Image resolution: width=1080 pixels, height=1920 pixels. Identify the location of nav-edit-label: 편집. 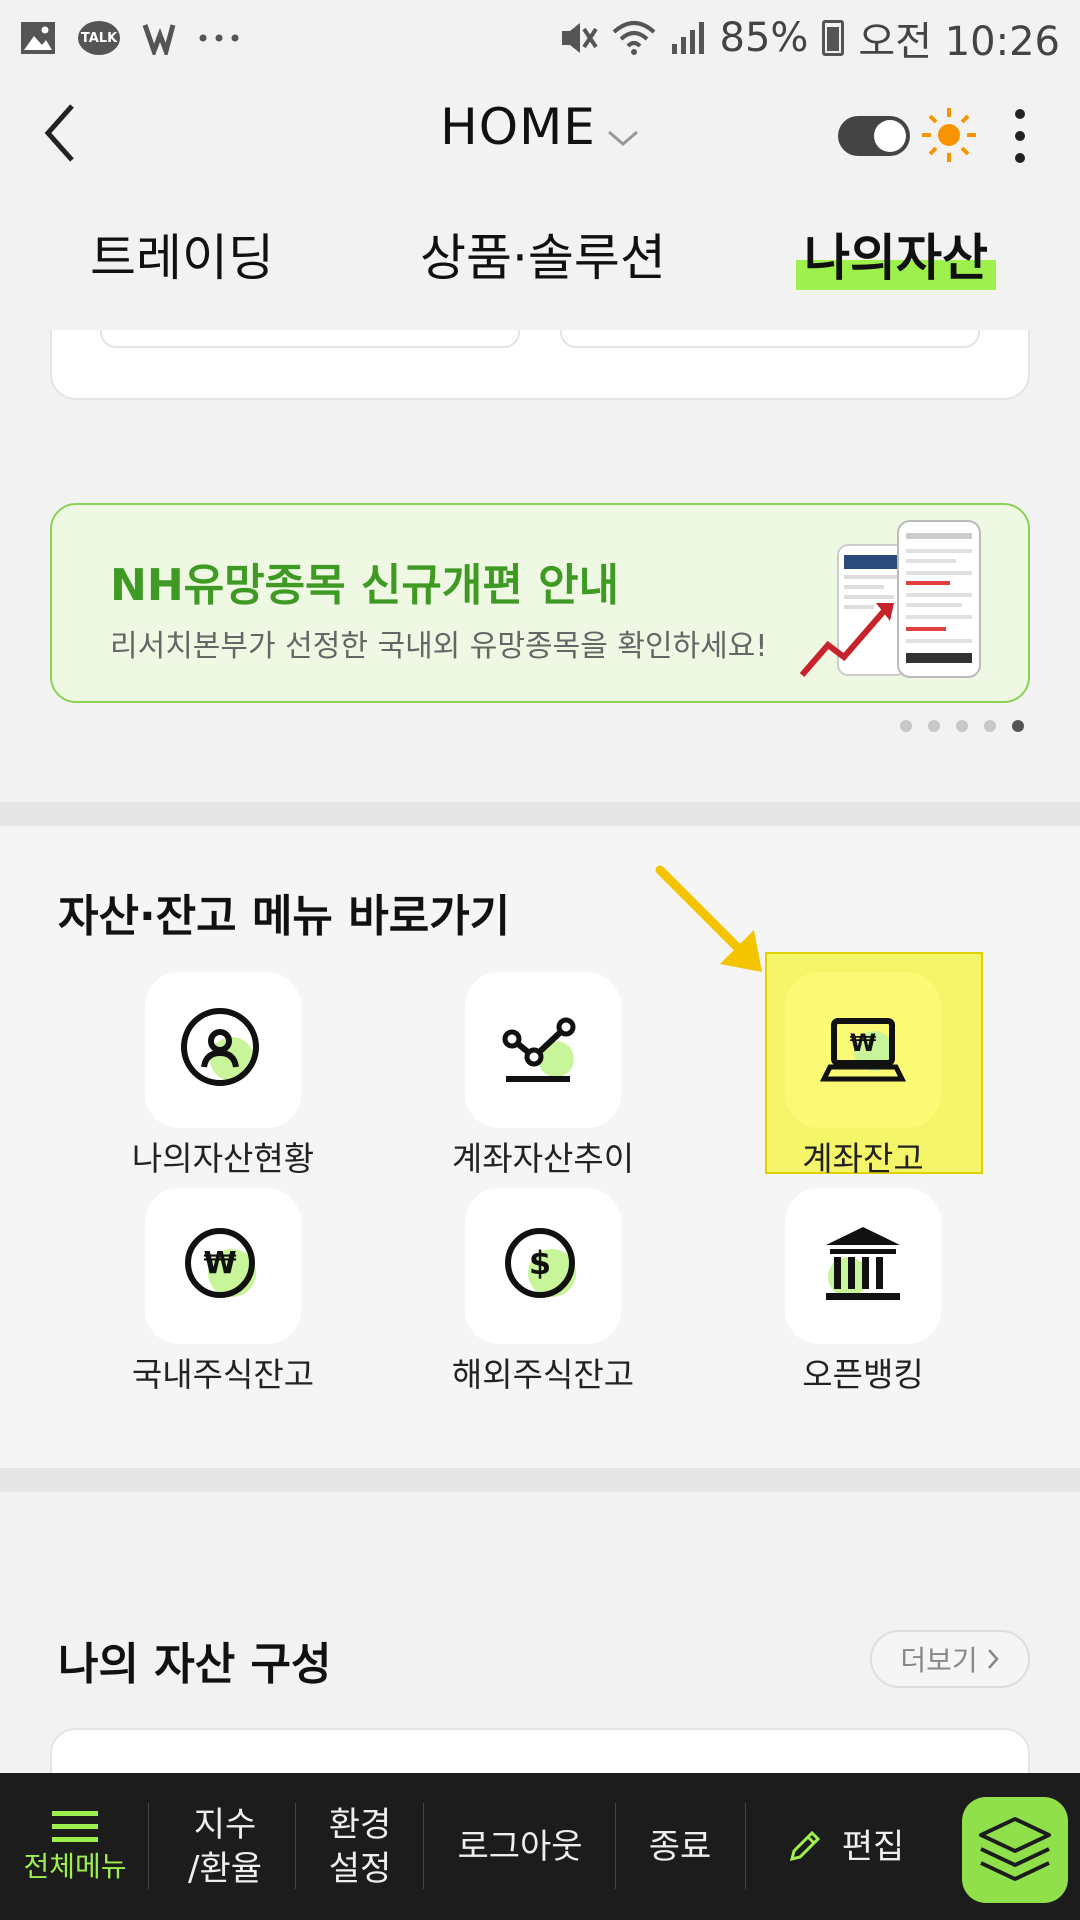
(873, 1846).